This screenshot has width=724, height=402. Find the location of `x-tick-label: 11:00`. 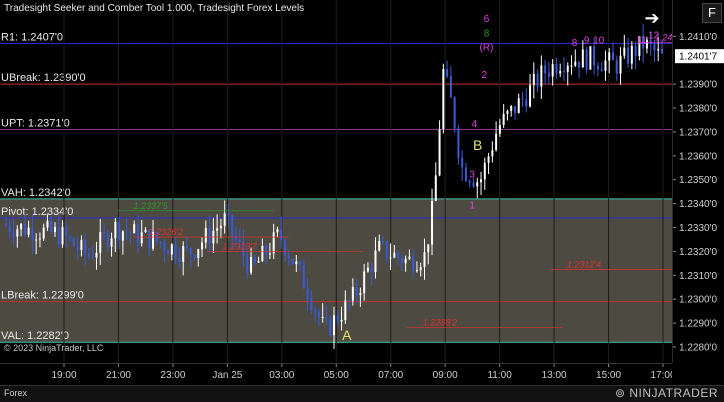

x-tick-label: 11:00 is located at coordinates (499, 375).